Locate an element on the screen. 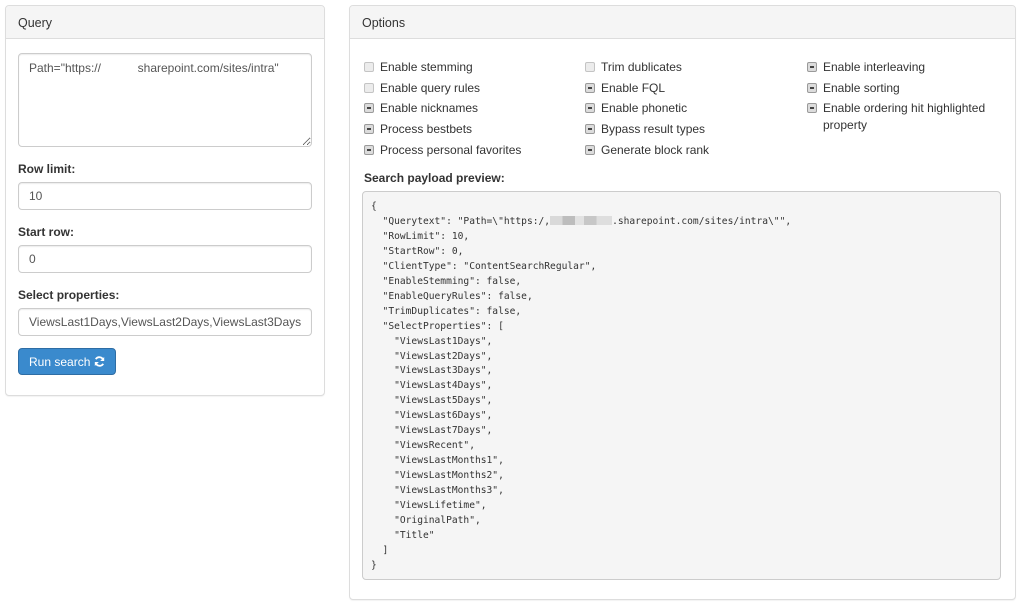 This screenshot has width=1024, height=605. payload-preview-label: Search payload preview: is located at coordinates (434, 178).